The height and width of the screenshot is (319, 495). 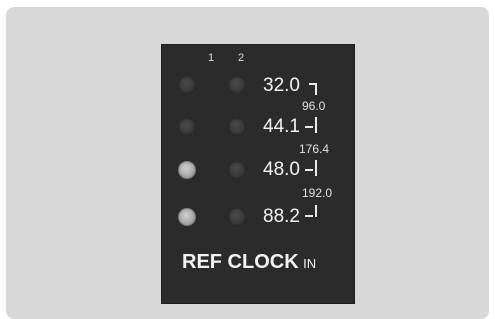 I want to click on led-44-1-col2, so click(x=237, y=127).